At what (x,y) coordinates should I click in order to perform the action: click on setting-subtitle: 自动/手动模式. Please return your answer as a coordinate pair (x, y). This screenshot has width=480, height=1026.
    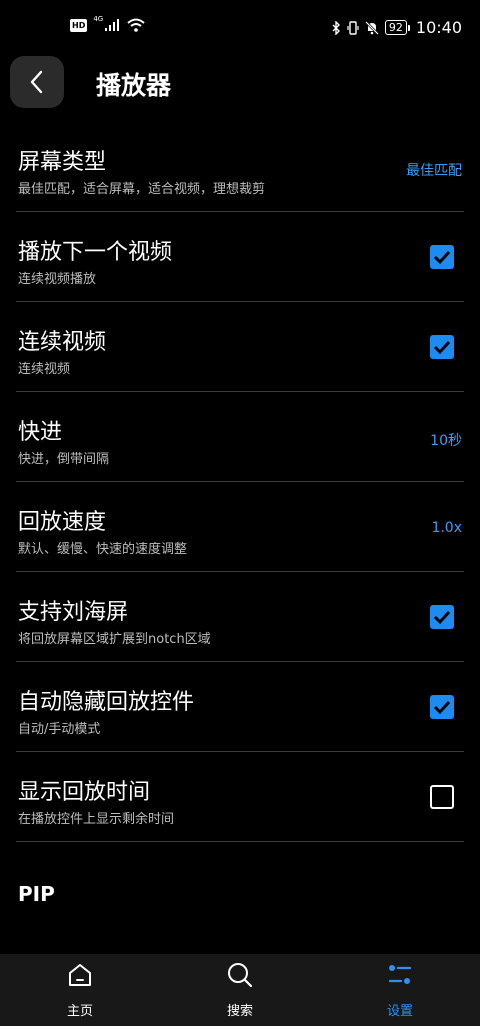
    Looking at the image, I should click on (59, 729).